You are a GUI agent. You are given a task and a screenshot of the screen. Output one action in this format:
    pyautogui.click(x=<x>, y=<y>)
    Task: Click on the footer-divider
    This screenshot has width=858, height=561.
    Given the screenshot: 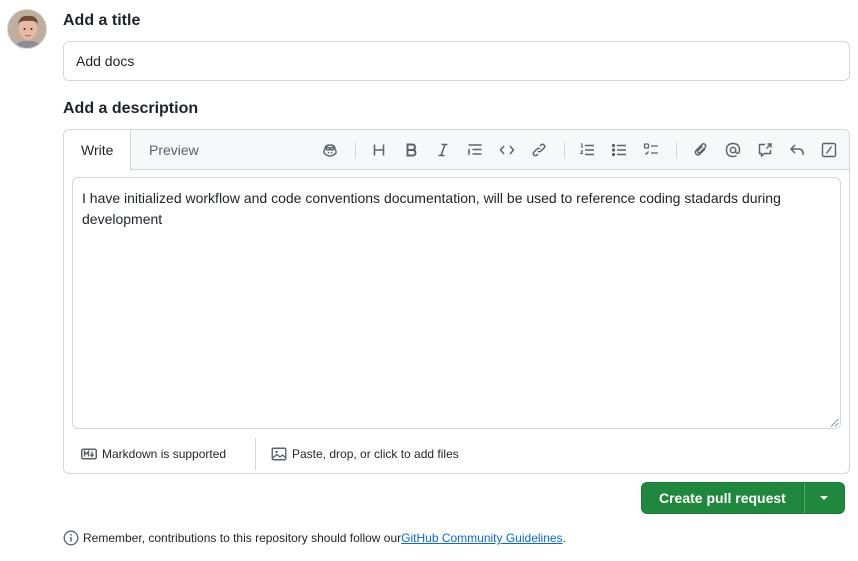 What is the action you would take?
    pyautogui.click(x=255, y=454)
    